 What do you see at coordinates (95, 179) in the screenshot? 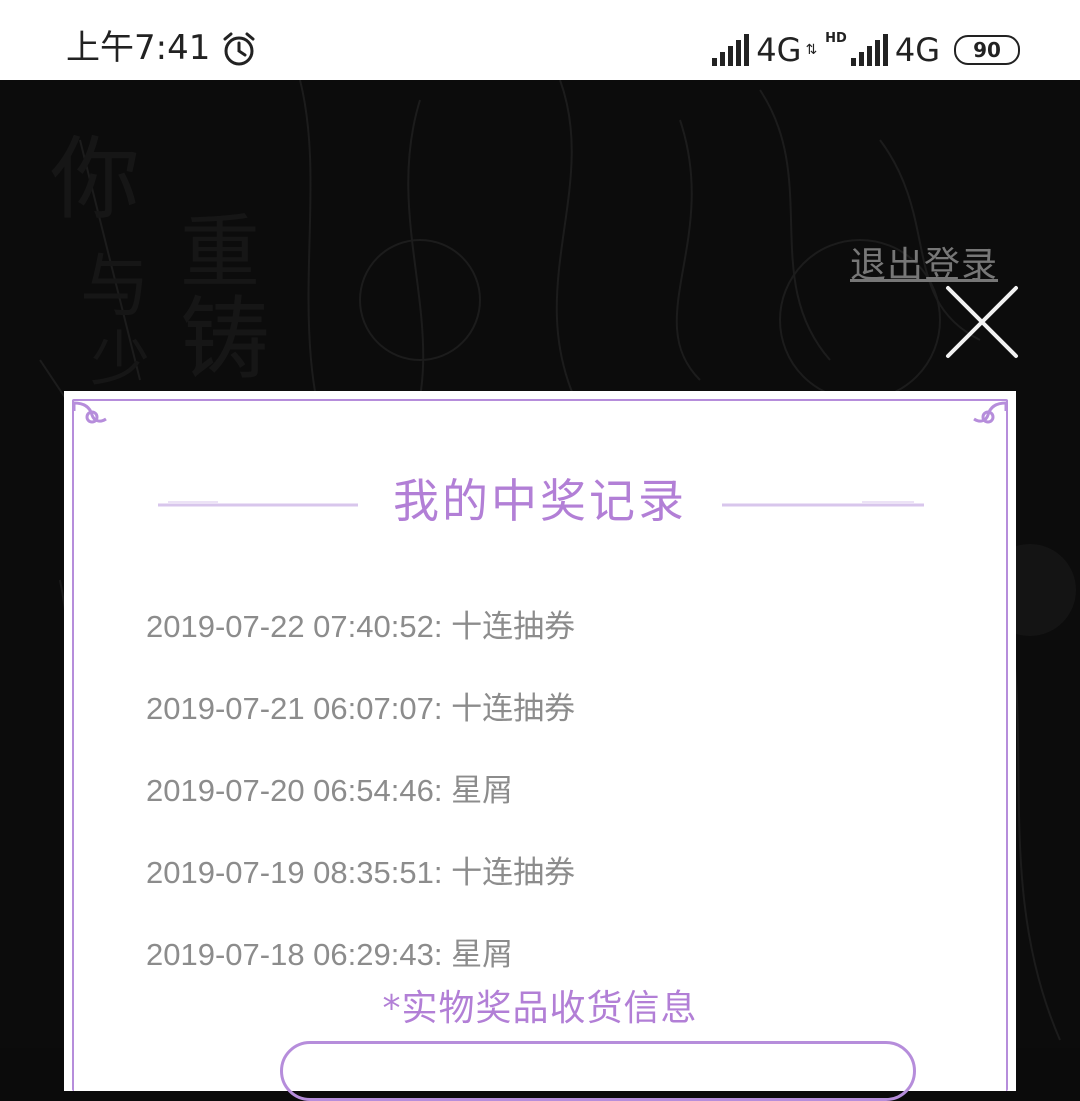
I see `svg-text: 你` at bounding box center [95, 179].